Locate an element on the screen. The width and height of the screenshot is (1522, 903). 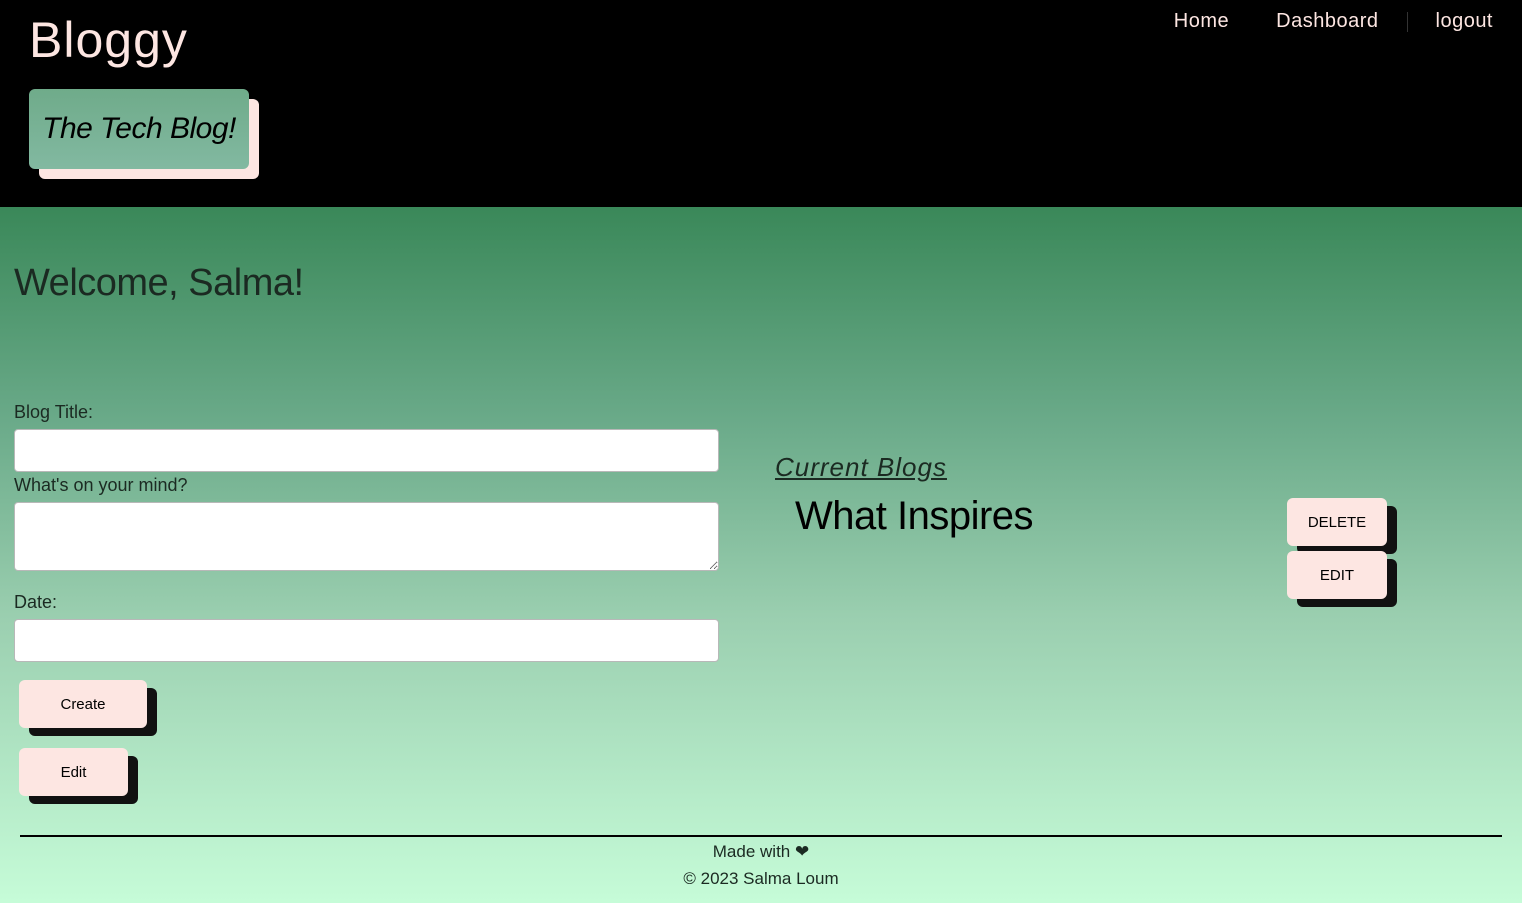
date-label: Date: is located at coordinates (36, 602).